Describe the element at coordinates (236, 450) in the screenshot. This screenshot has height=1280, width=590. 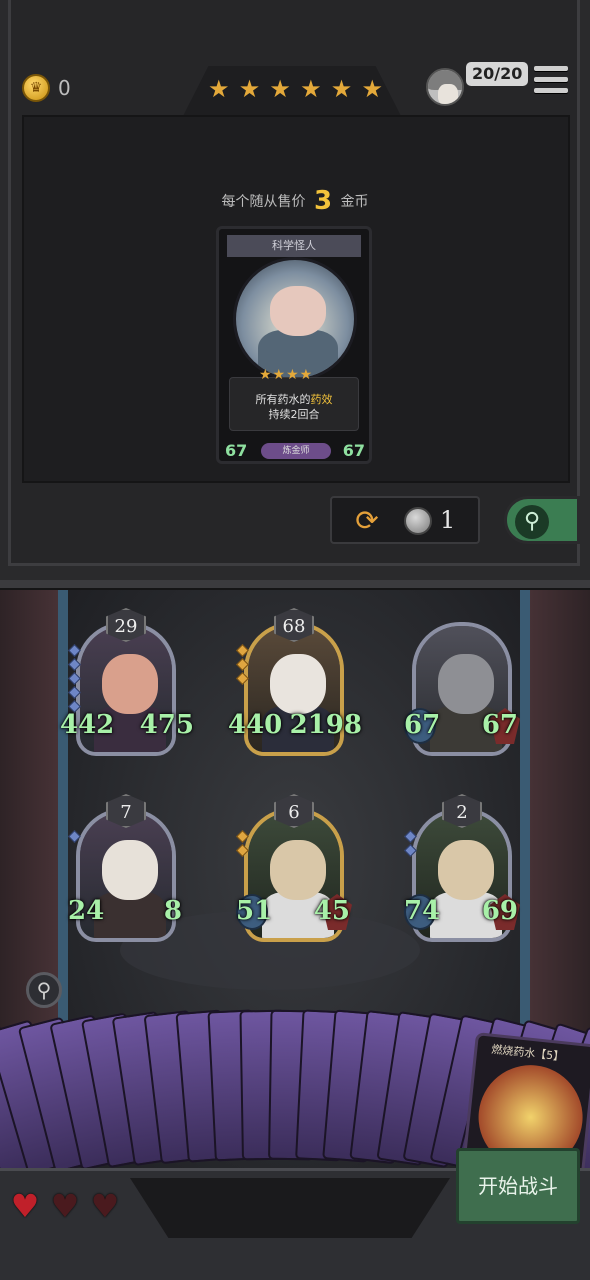
I see `card-attack: 67` at that location.